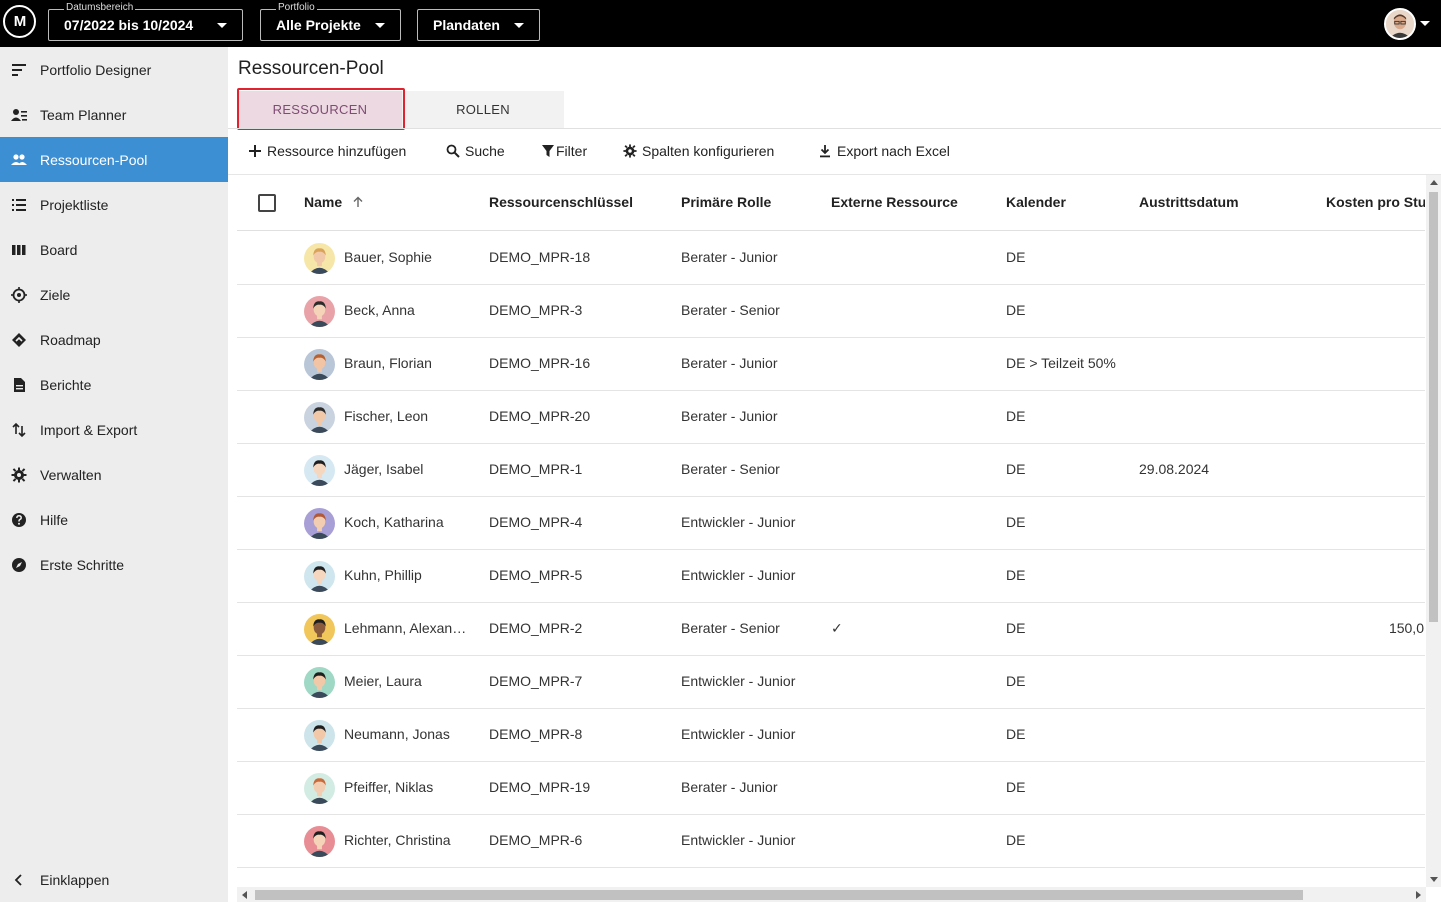 The width and height of the screenshot is (1441, 902). Describe the element at coordinates (453, 151) in the screenshot. I see `search-icon` at that location.